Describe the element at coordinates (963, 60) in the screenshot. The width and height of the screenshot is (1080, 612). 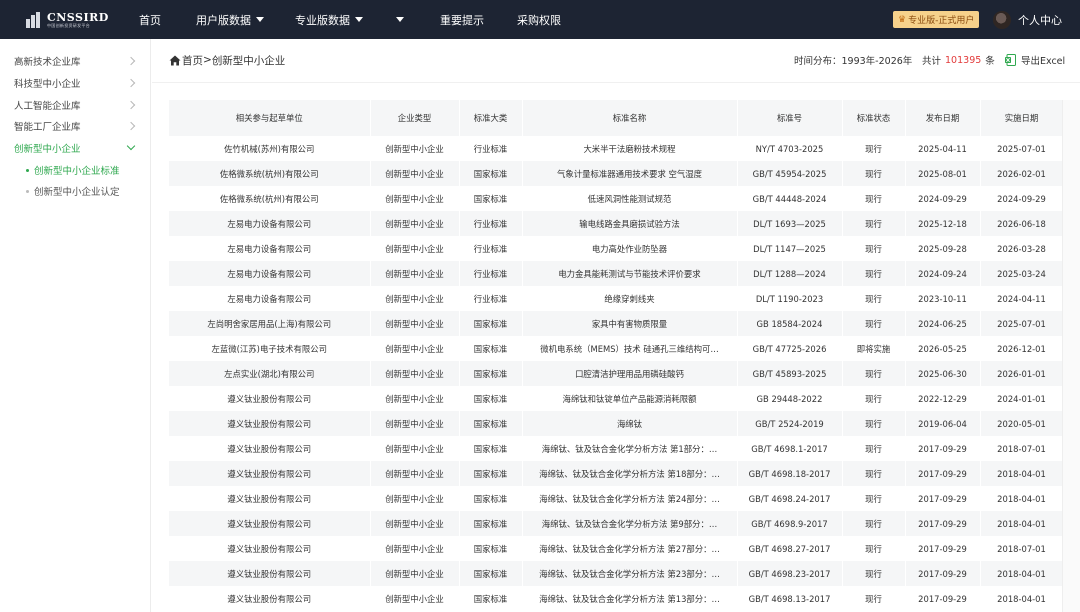
I see `total-count-value: 101395` at that location.